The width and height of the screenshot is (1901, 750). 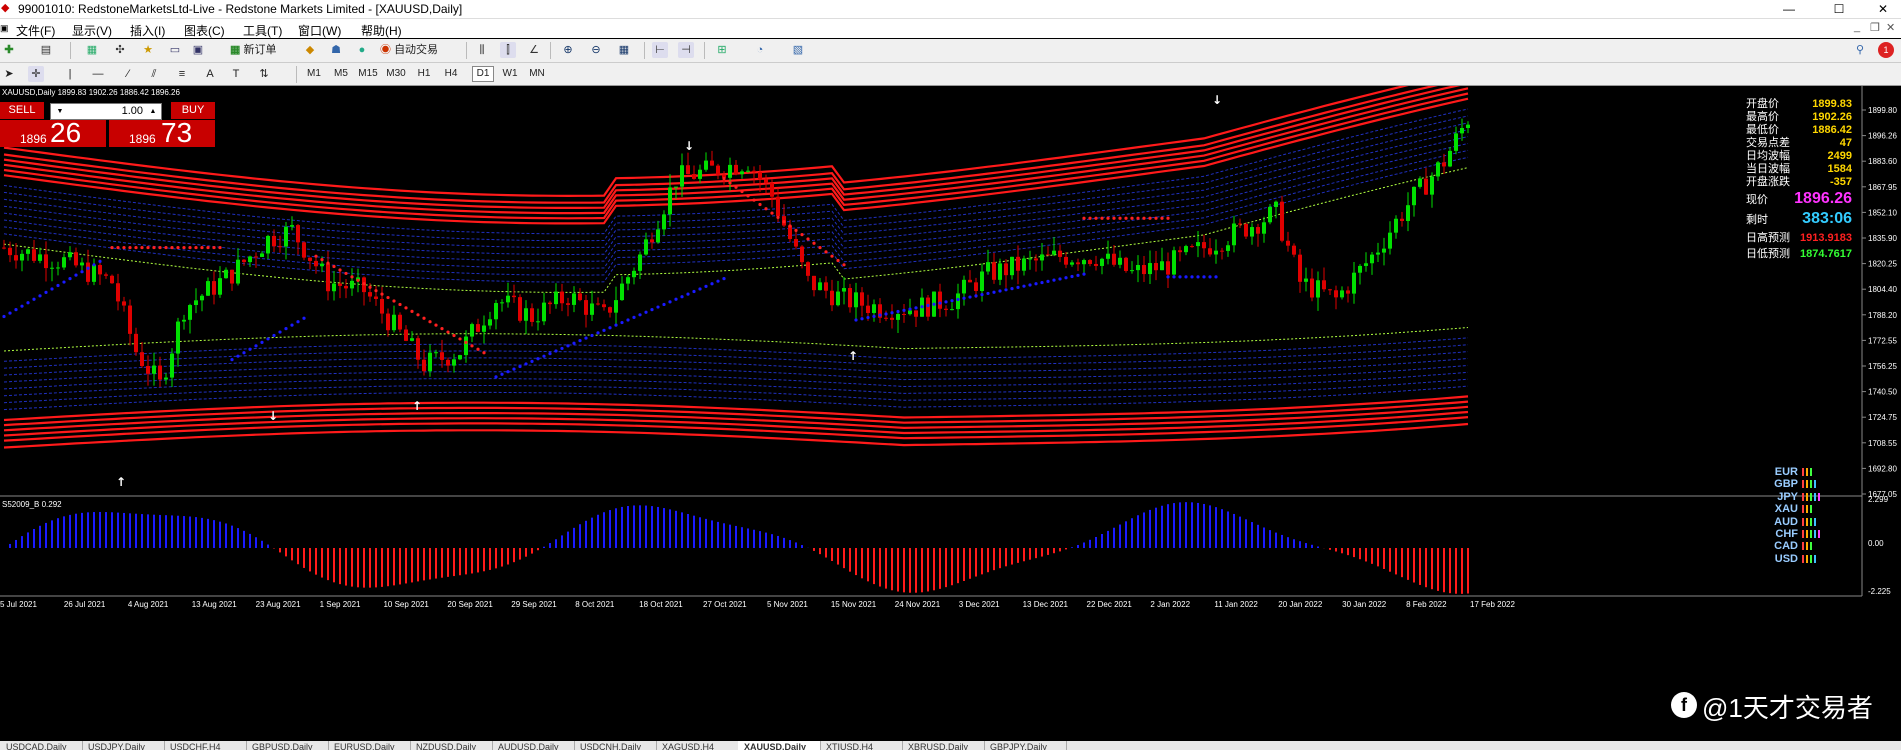 What do you see at coordinates (35, 30) in the screenshot?
I see `menu-file: 文件(F)` at bounding box center [35, 30].